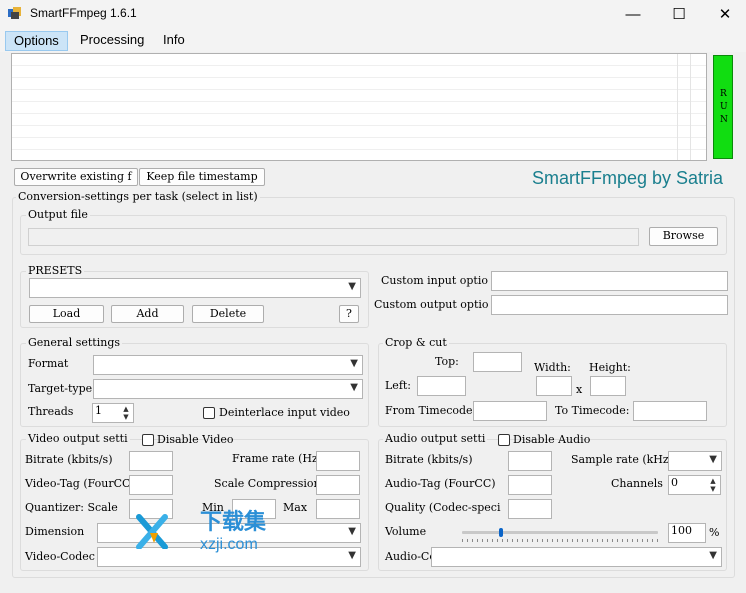  I want to click on output-file-legend: Output file, so click(58, 214).